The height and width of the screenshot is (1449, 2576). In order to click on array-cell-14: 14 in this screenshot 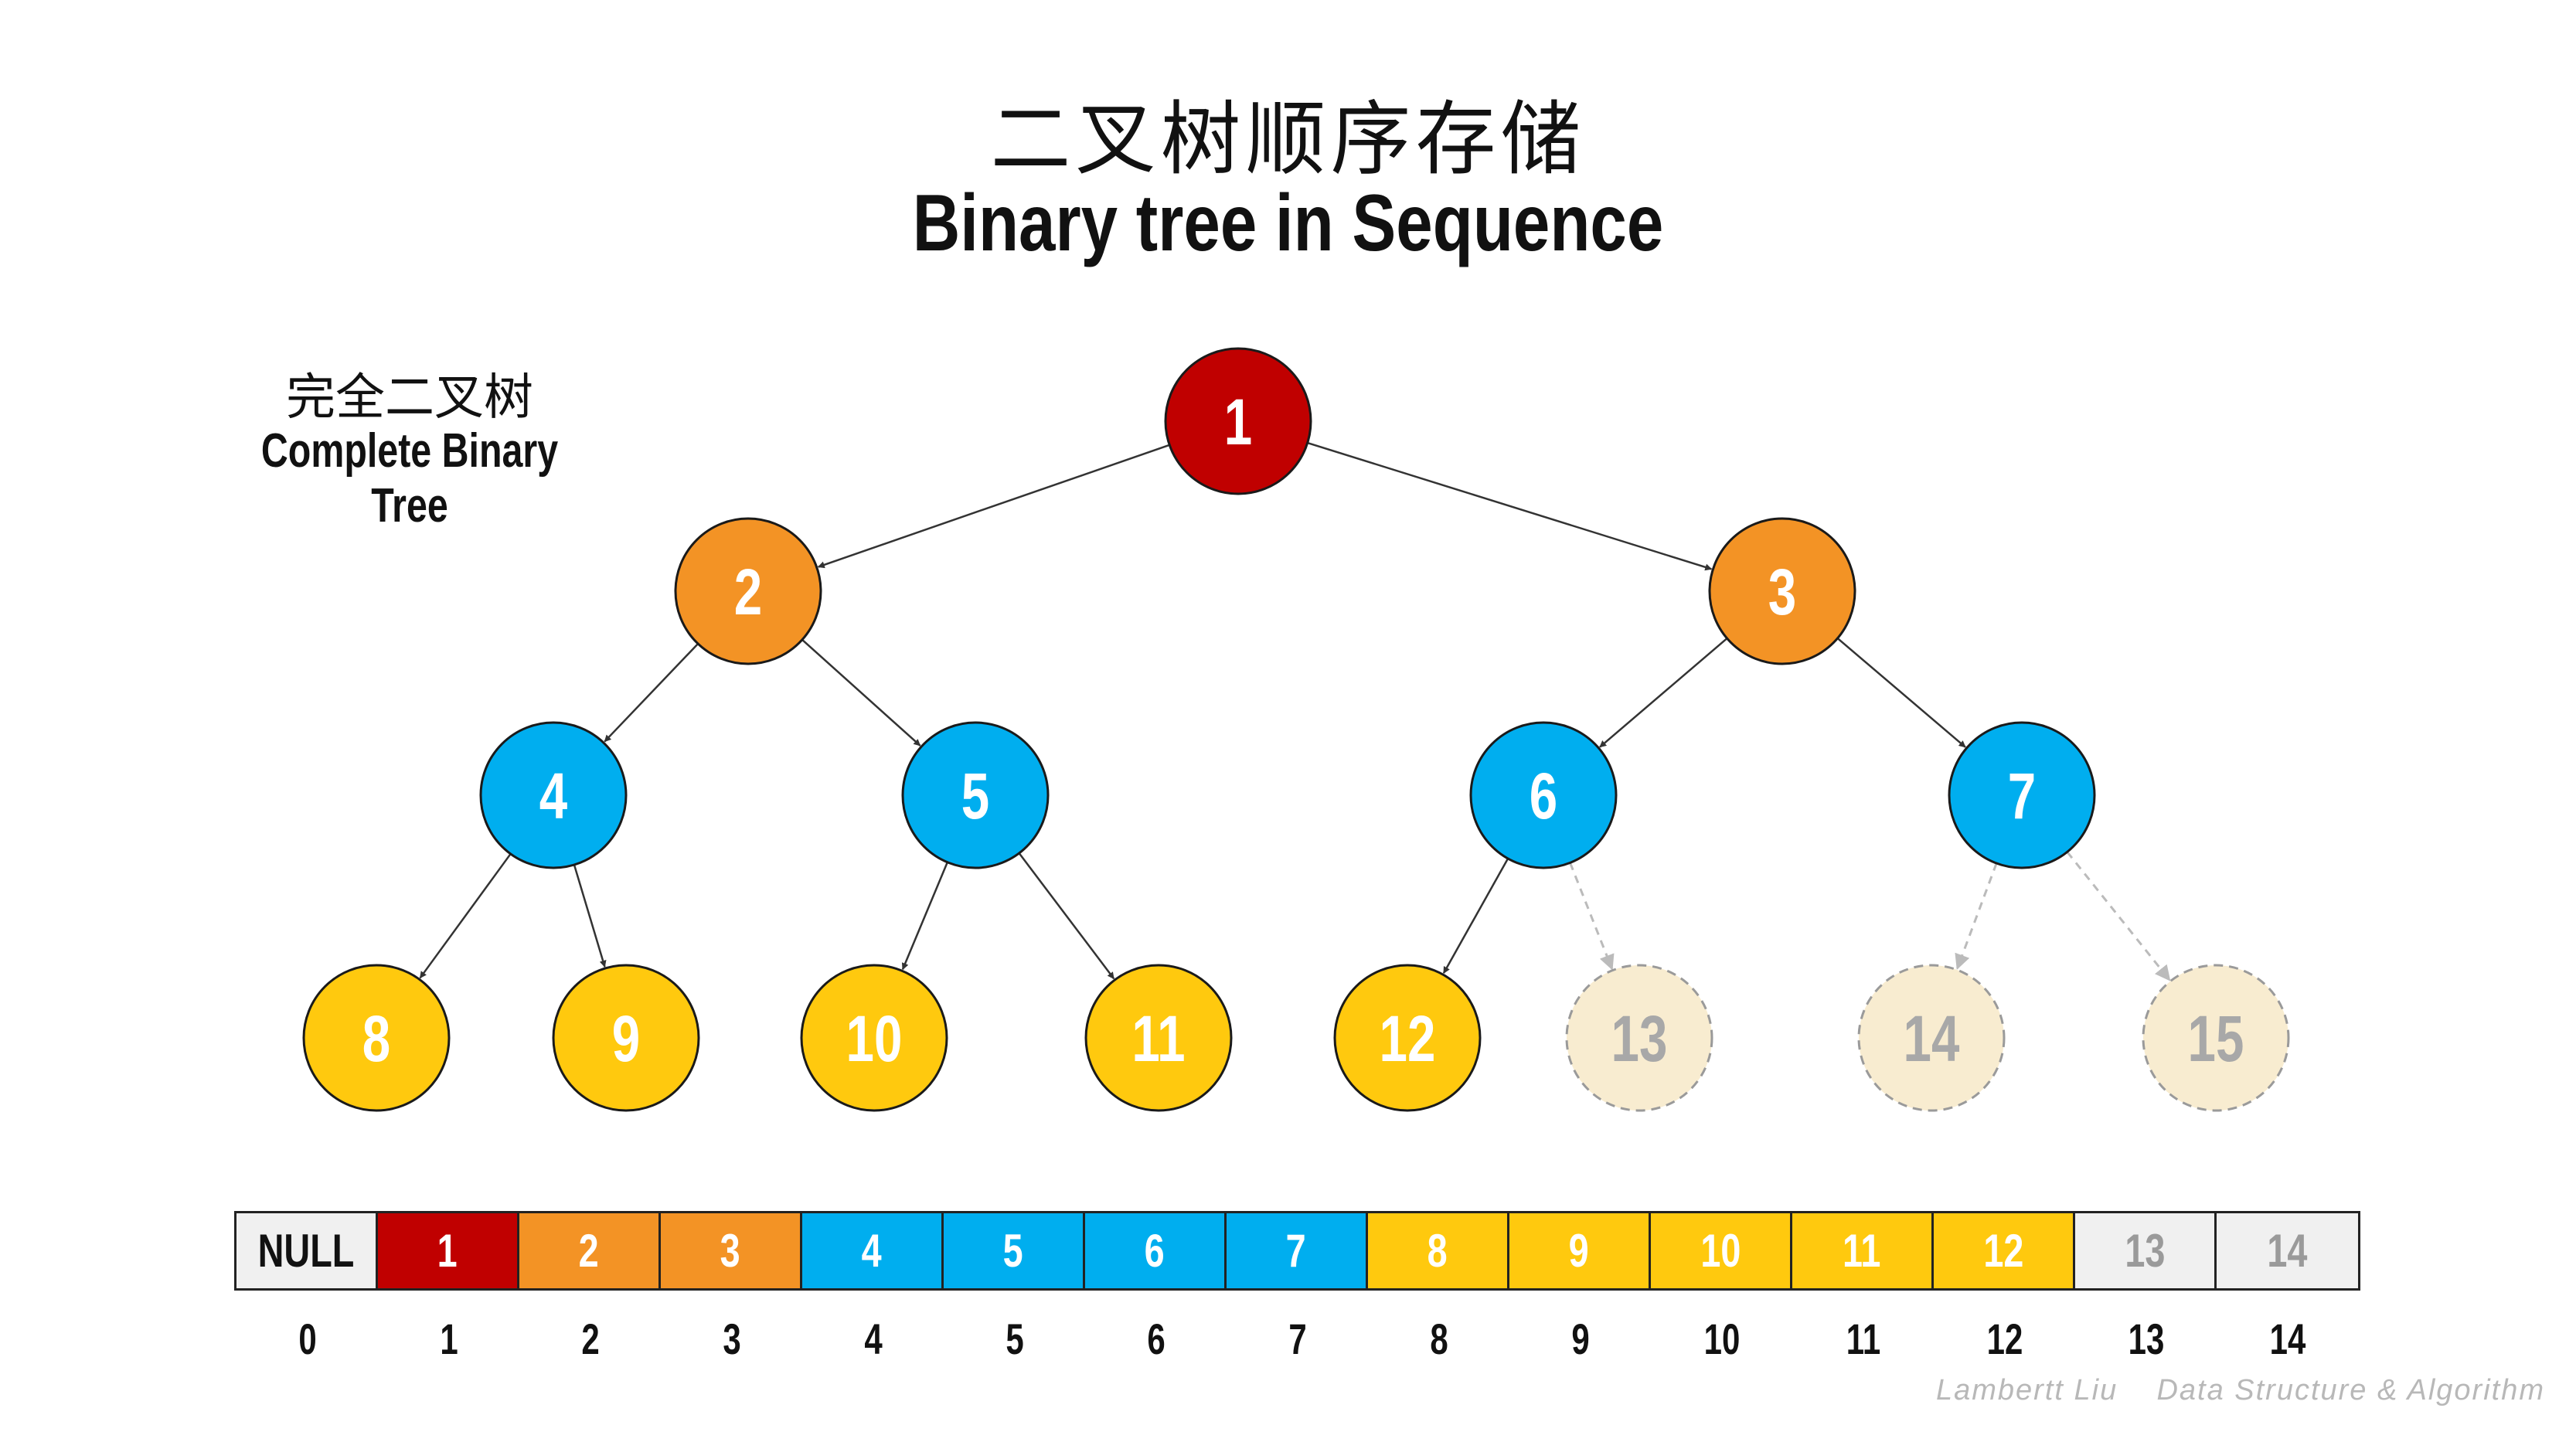, I will do `click(2287, 1250)`.